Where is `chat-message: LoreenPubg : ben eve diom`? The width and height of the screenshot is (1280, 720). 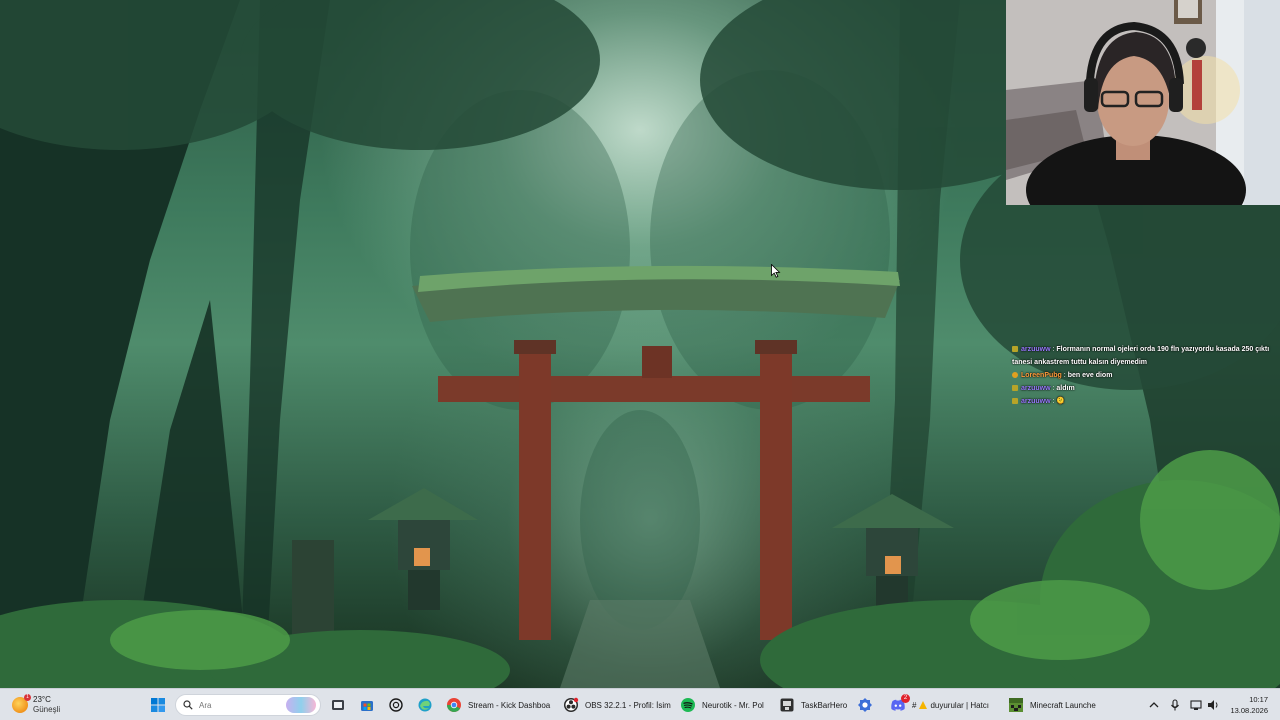
chat-message: LoreenPubg : ben eve diom is located at coordinates (1145, 375).